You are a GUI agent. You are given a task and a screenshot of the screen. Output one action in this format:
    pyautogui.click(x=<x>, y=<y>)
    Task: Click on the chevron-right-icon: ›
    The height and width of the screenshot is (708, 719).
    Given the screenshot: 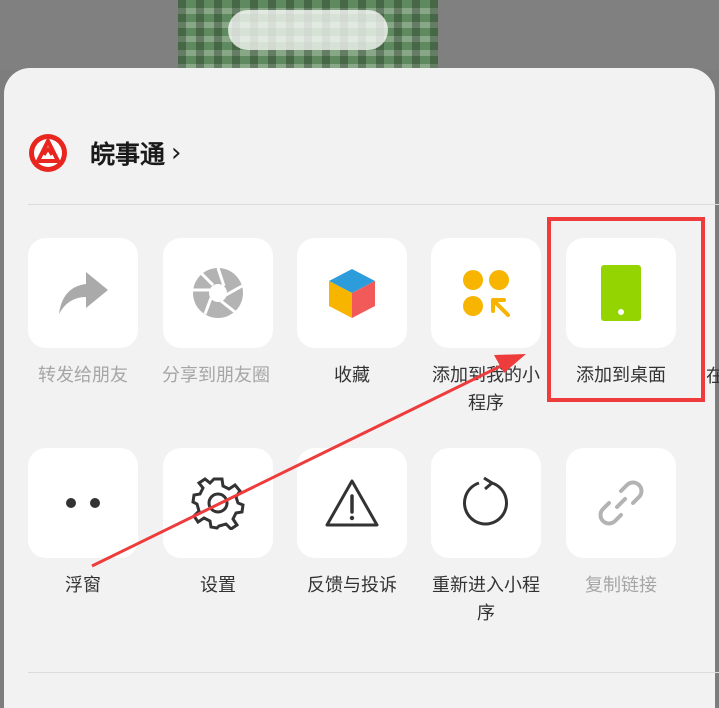 What is the action you would take?
    pyautogui.click(x=176, y=153)
    